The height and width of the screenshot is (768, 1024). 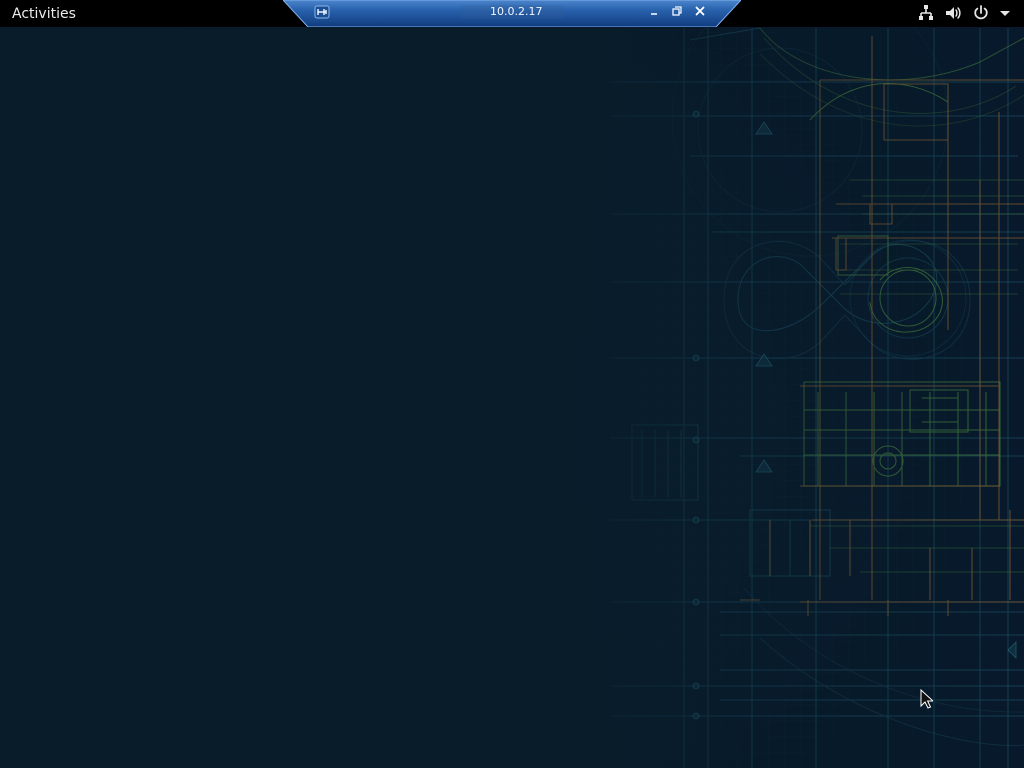 What do you see at coordinates (1005, 13) in the screenshot?
I see `chevron-down-icon` at bounding box center [1005, 13].